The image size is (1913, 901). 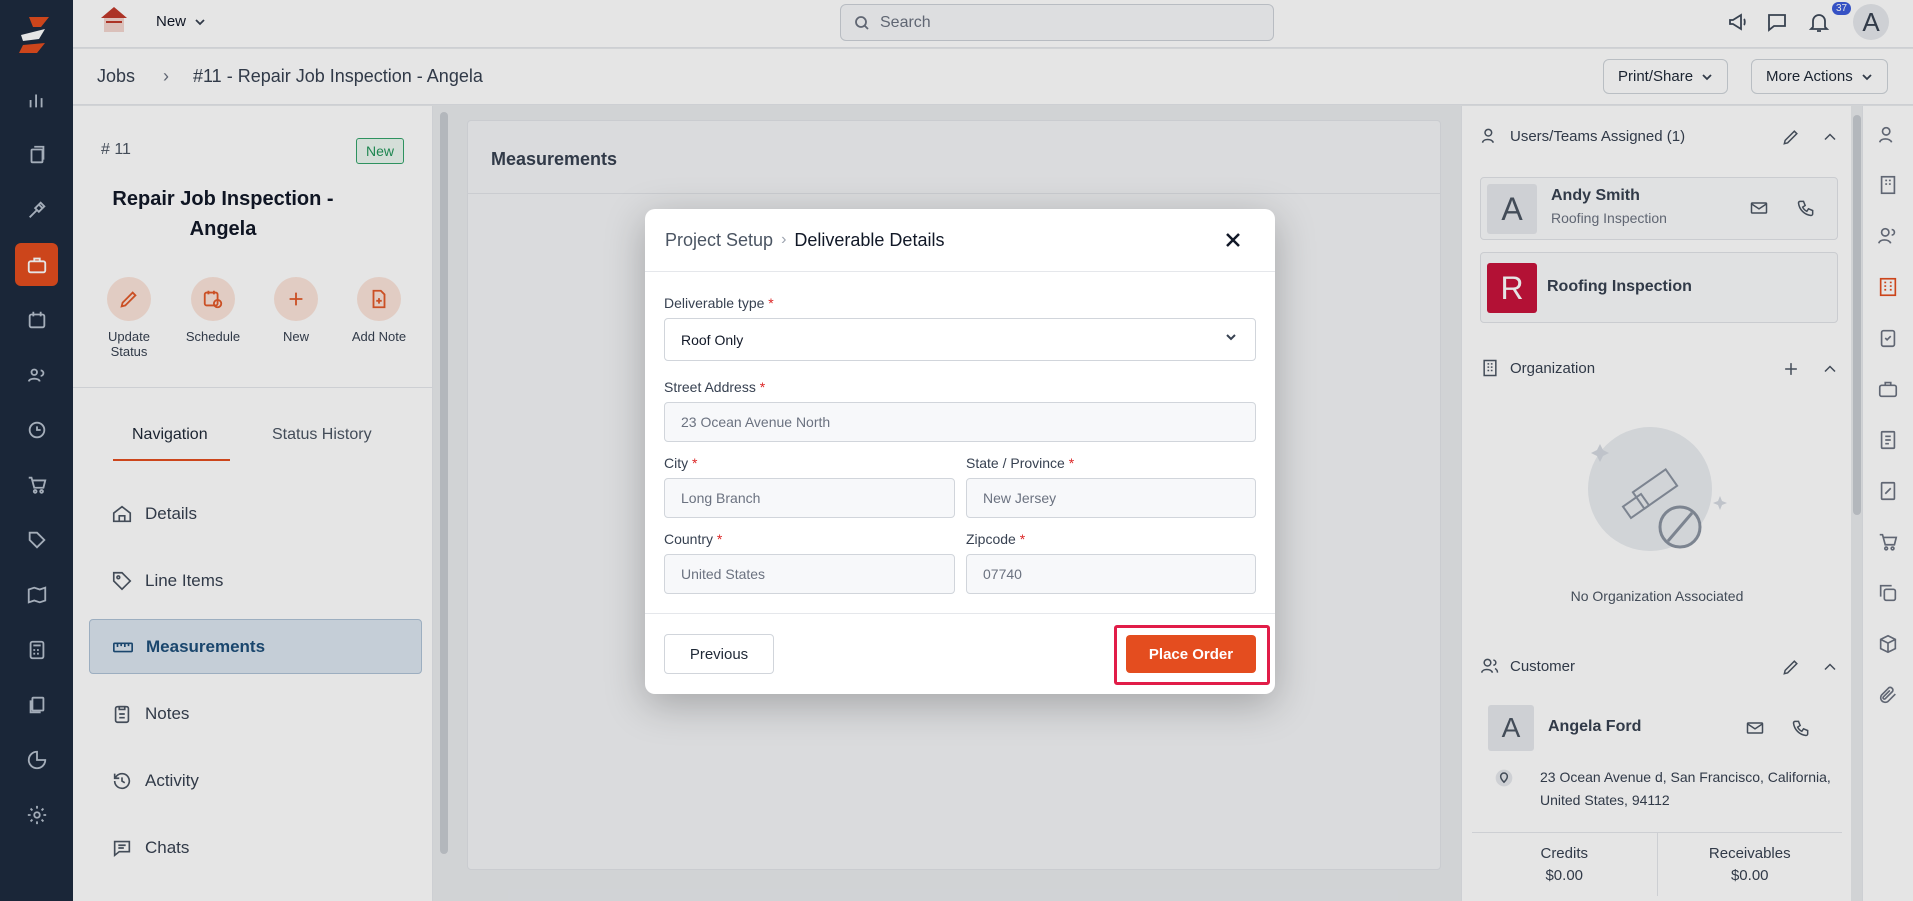 I want to click on street-address-label: Street Address *, so click(x=714, y=387).